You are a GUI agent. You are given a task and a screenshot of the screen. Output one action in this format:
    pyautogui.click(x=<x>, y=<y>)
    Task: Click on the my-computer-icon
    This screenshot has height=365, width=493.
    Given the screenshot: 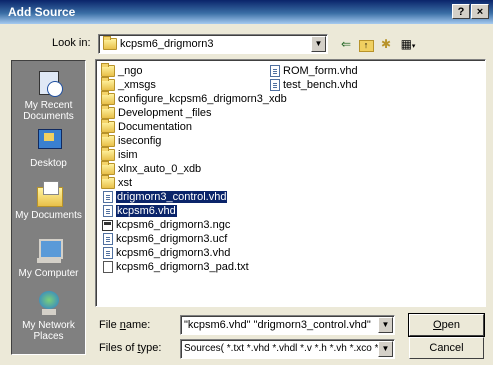 What is the action you would take?
    pyautogui.click(x=49, y=251)
    